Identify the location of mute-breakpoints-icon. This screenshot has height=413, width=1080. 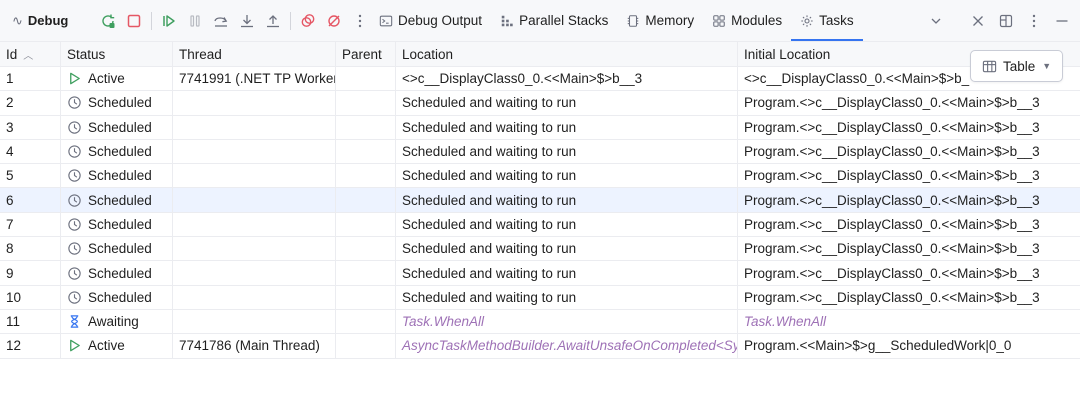
(334, 21).